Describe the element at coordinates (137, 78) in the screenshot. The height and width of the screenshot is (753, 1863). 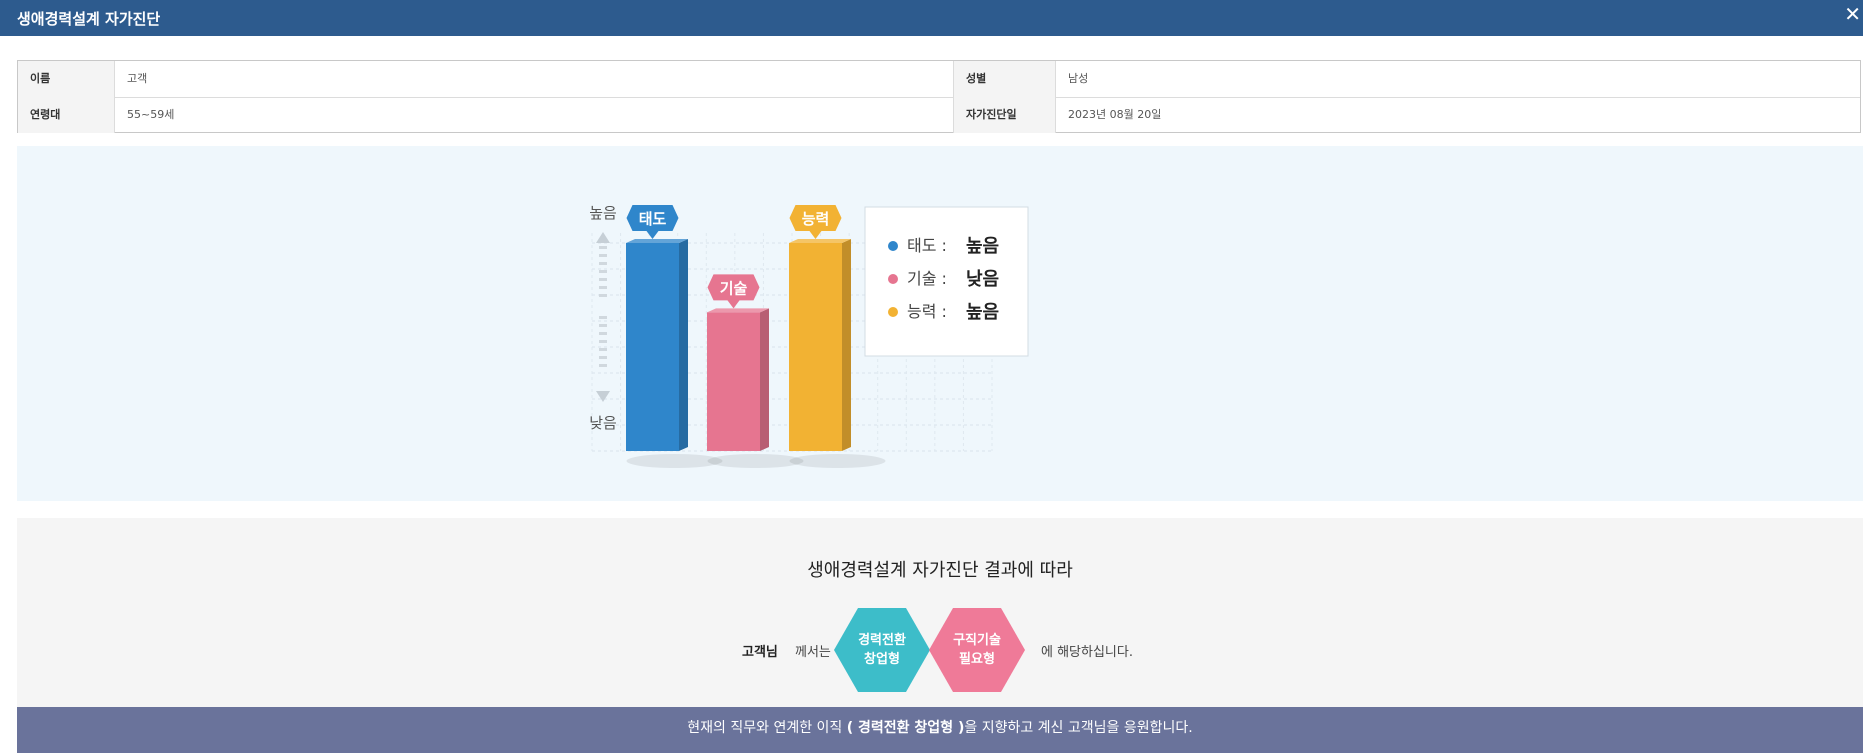
I see `name-value: 고객` at that location.